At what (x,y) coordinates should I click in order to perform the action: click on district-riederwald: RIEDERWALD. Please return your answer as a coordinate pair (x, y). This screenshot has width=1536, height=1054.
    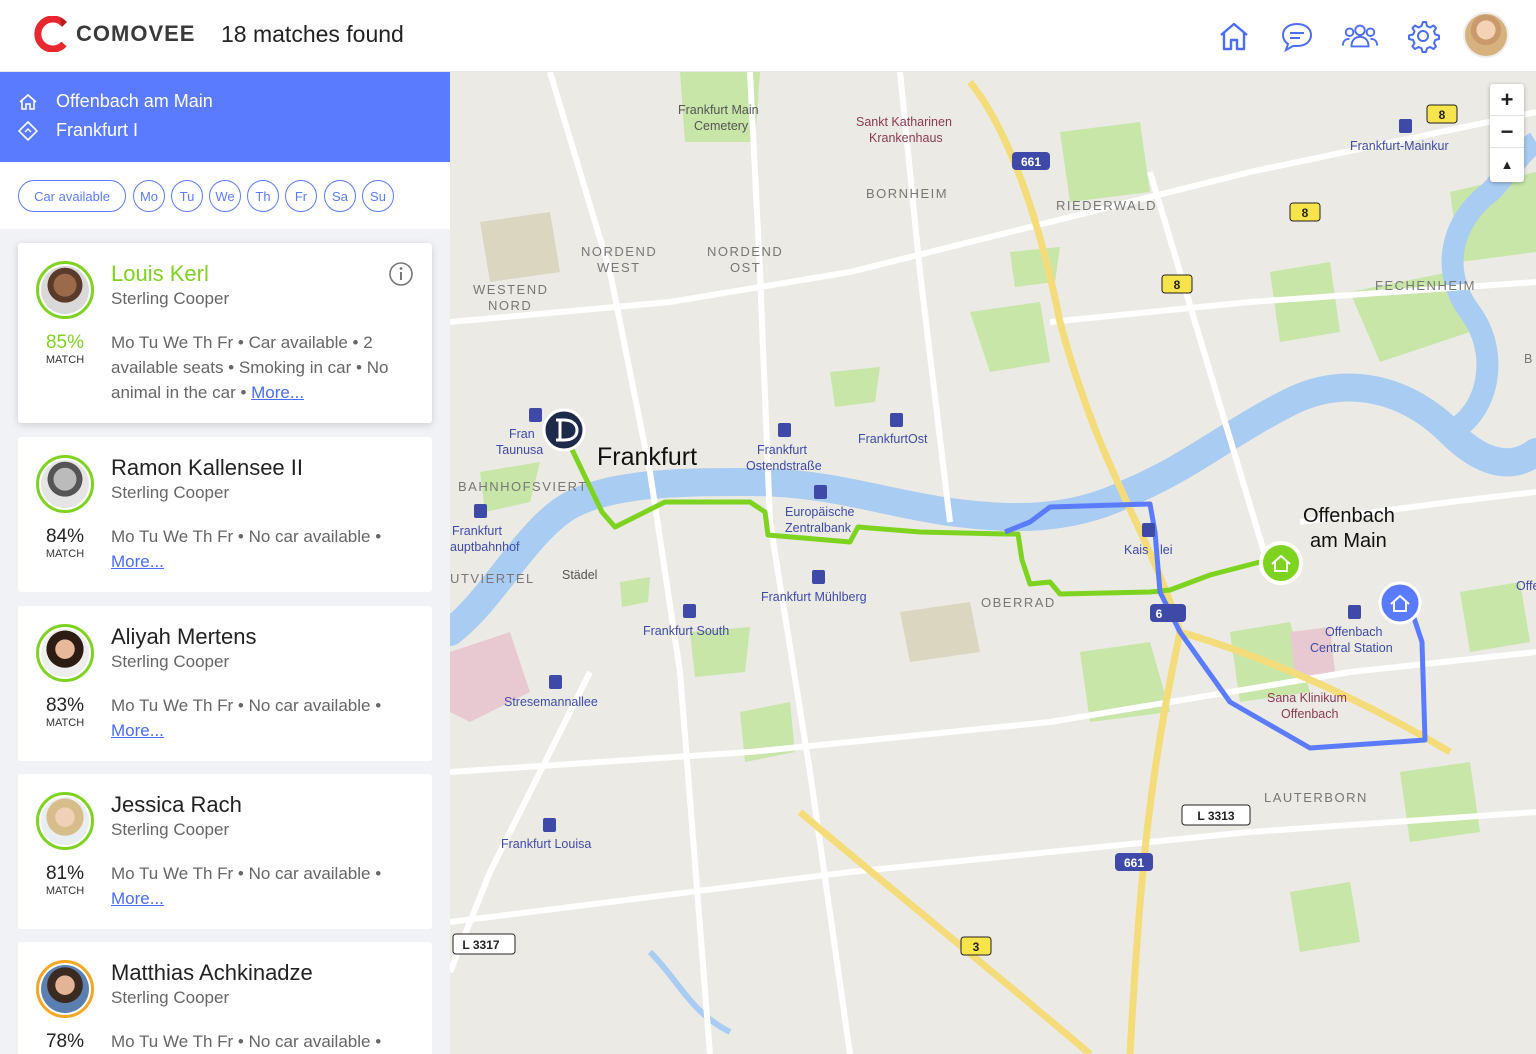
    Looking at the image, I should click on (1106, 205).